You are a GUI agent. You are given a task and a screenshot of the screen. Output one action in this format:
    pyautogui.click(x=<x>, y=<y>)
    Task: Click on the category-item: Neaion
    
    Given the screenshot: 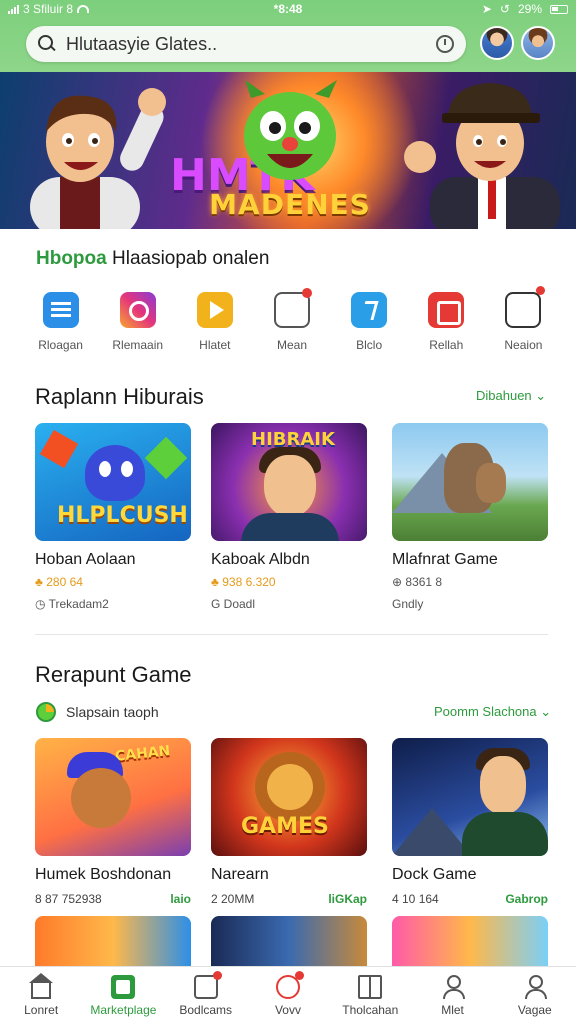 What is the action you would take?
    pyautogui.click(x=523, y=319)
    